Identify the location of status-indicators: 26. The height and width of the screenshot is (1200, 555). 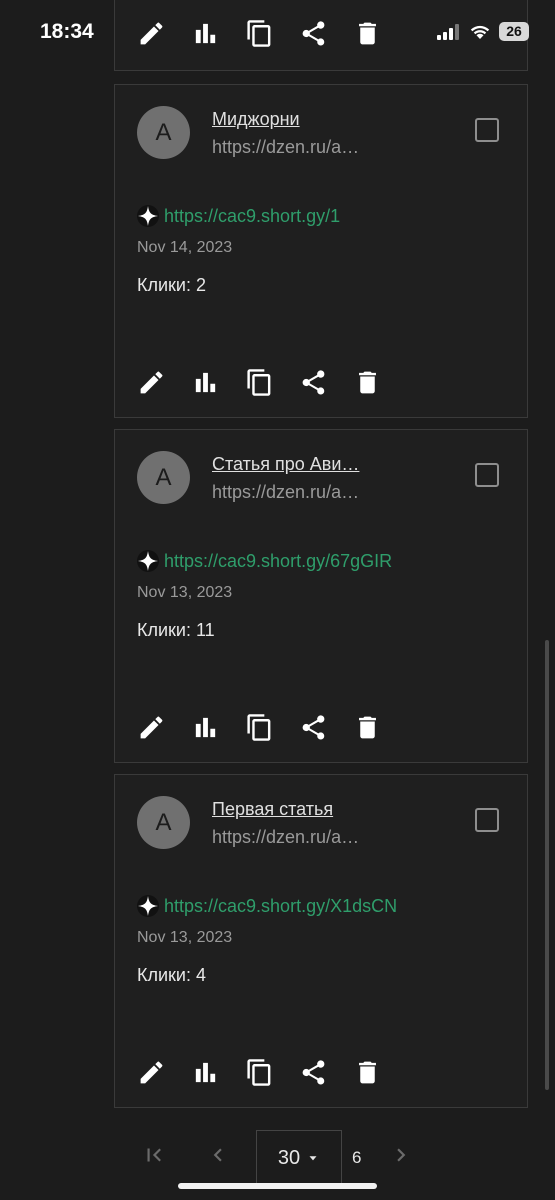
(483, 31).